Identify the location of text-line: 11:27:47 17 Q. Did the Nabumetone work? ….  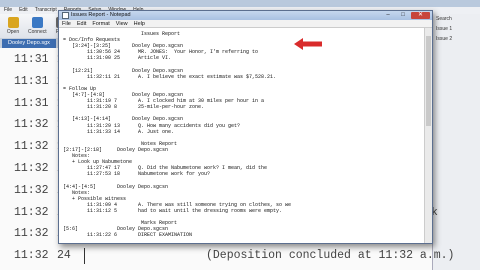
(165, 168).